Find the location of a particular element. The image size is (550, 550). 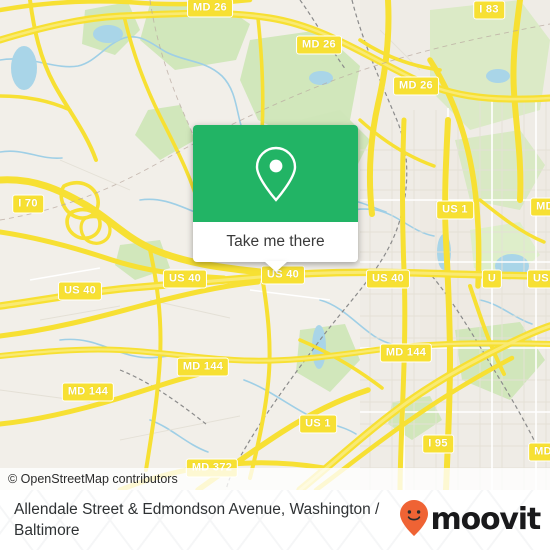

attribution-text: © OpenStreetMap contributors is located at coordinates (93, 479).